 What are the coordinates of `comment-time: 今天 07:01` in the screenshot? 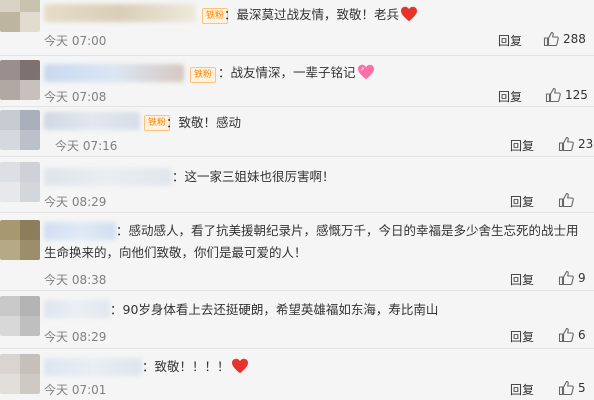 It's located at (75, 390).